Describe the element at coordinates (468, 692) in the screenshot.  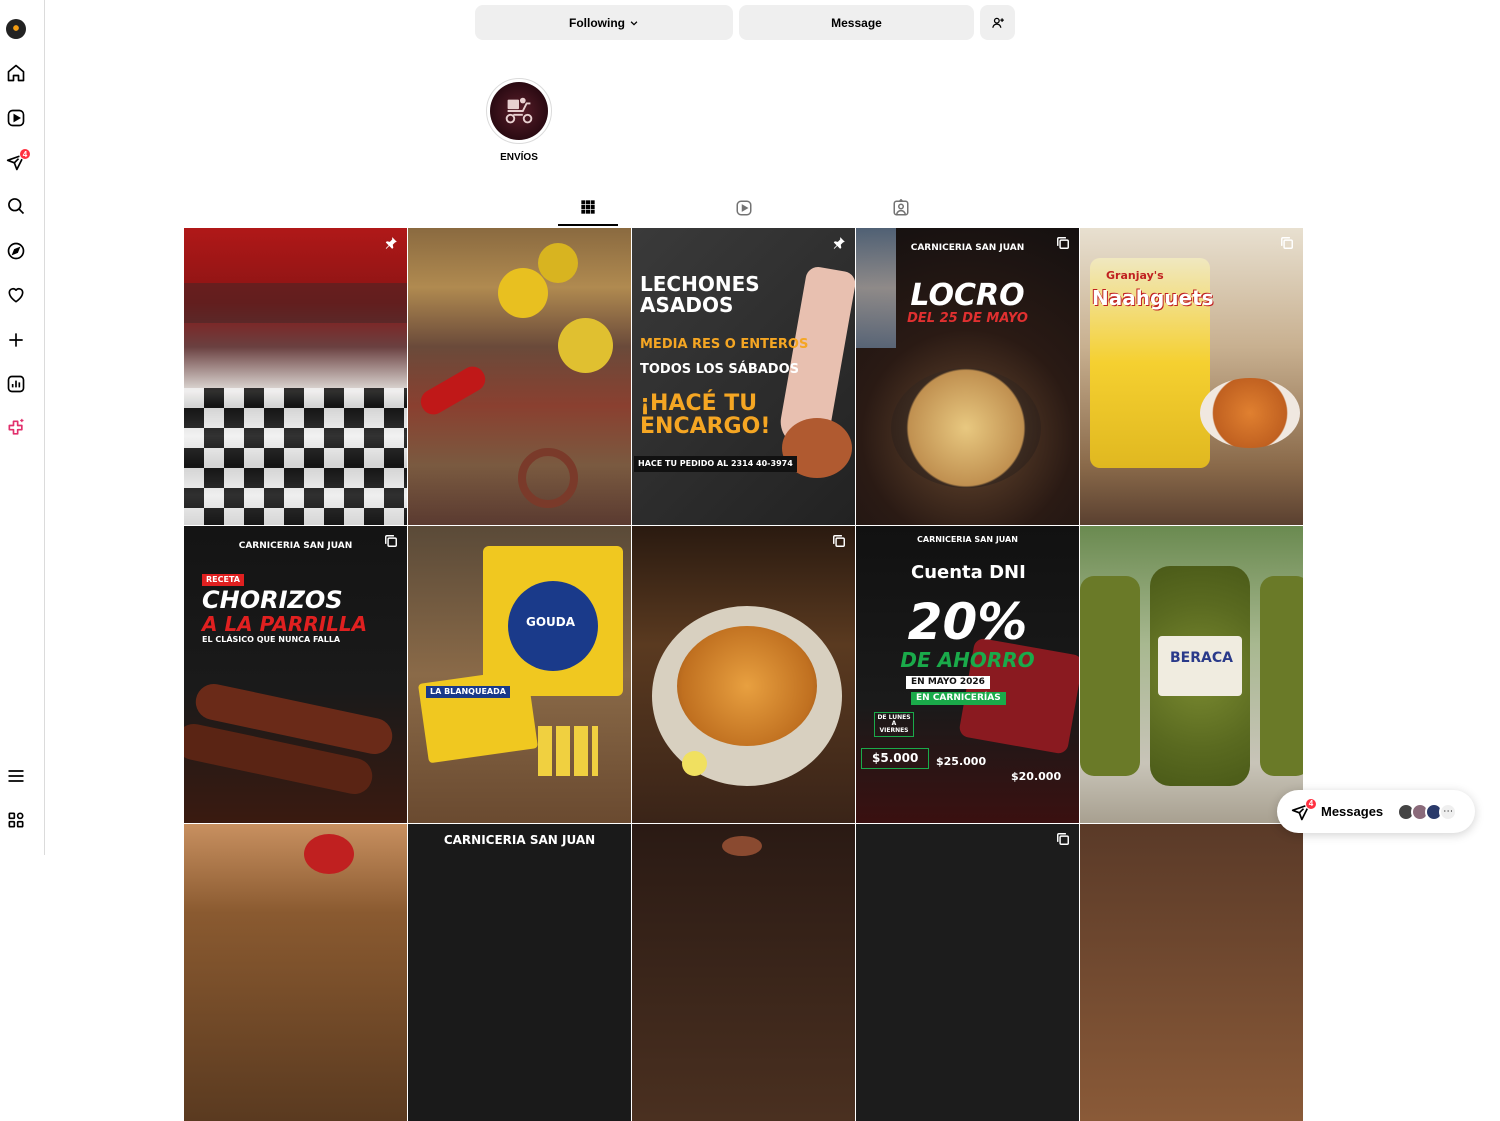
I see `post-brand: LA BLANQUEADA` at that location.